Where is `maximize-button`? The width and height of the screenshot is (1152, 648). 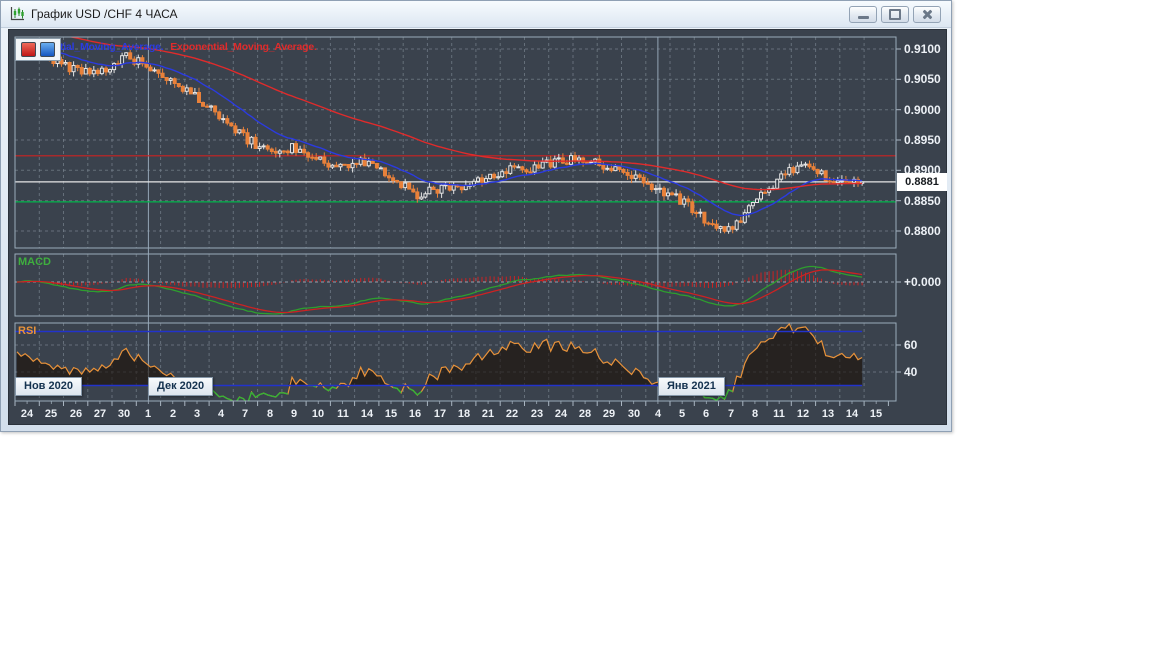 maximize-button is located at coordinates (895, 14).